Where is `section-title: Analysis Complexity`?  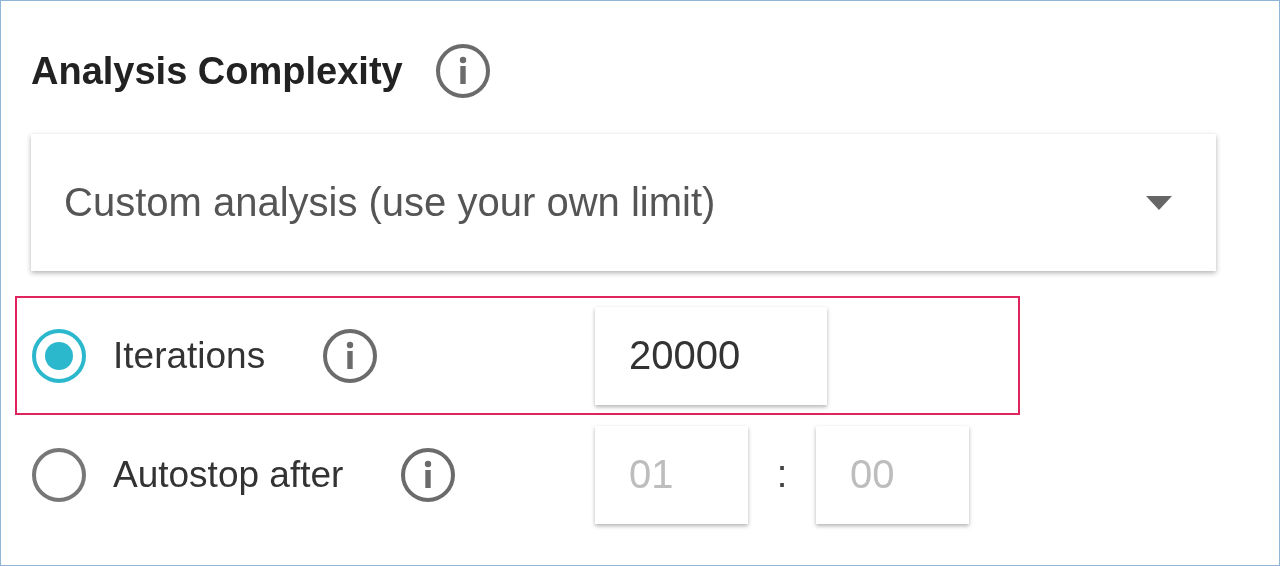
section-title: Analysis Complexity is located at coordinates (217, 71).